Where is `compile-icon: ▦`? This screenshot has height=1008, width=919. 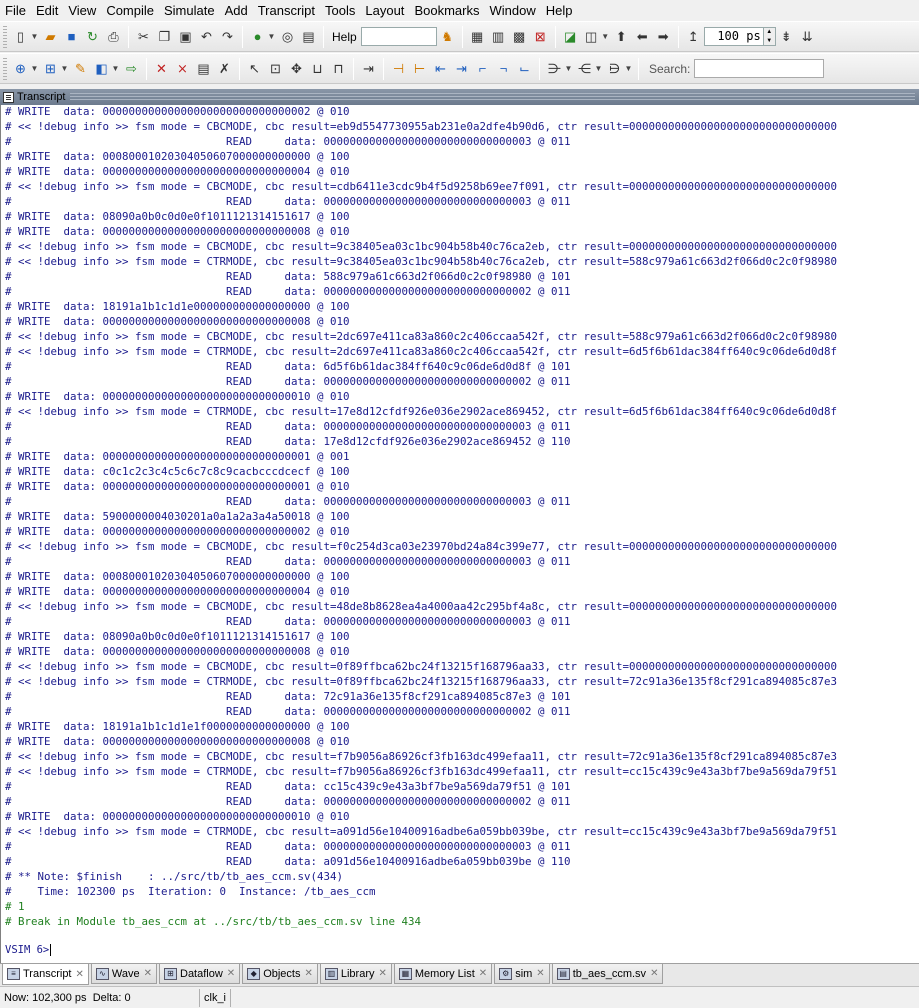
compile-icon: ▦ is located at coordinates (477, 37).